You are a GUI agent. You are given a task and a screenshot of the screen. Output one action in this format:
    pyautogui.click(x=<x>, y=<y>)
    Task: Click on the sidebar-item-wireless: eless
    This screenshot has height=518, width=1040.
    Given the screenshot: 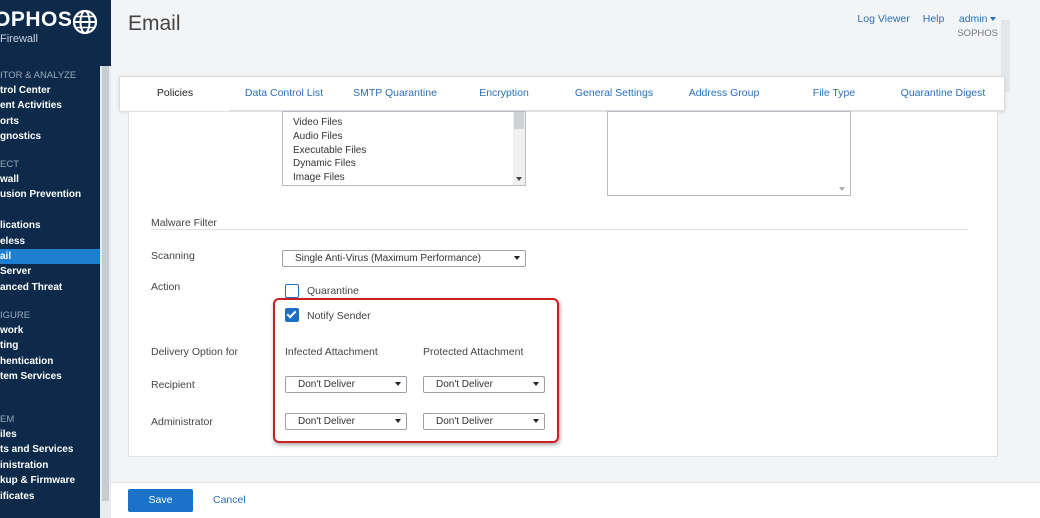 What is the action you would take?
    pyautogui.click(x=50, y=241)
    